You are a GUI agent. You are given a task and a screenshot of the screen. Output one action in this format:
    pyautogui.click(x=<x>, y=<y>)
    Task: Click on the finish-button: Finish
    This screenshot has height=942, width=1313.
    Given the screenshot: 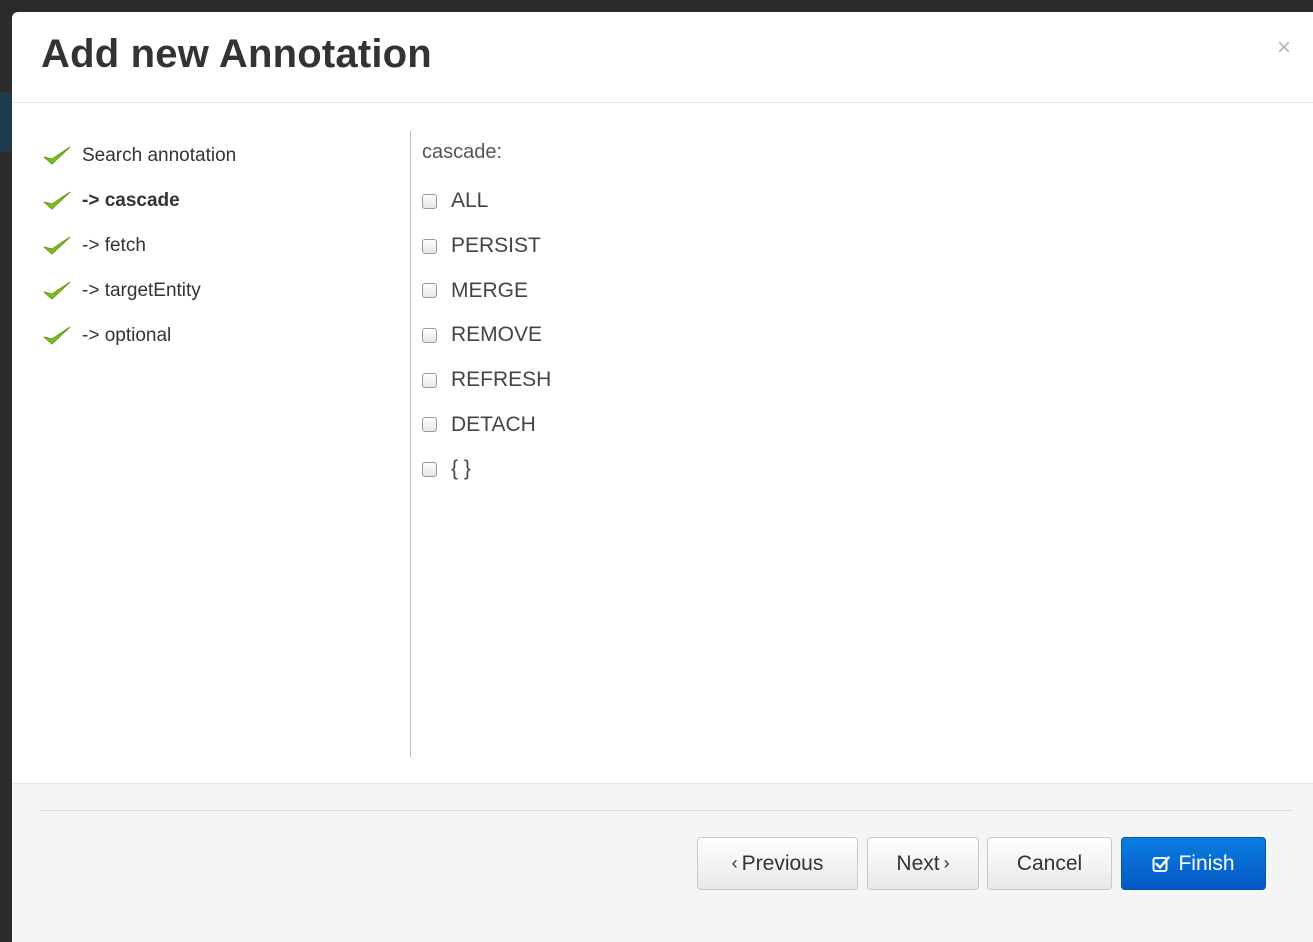 What is the action you would take?
    pyautogui.click(x=1193, y=863)
    